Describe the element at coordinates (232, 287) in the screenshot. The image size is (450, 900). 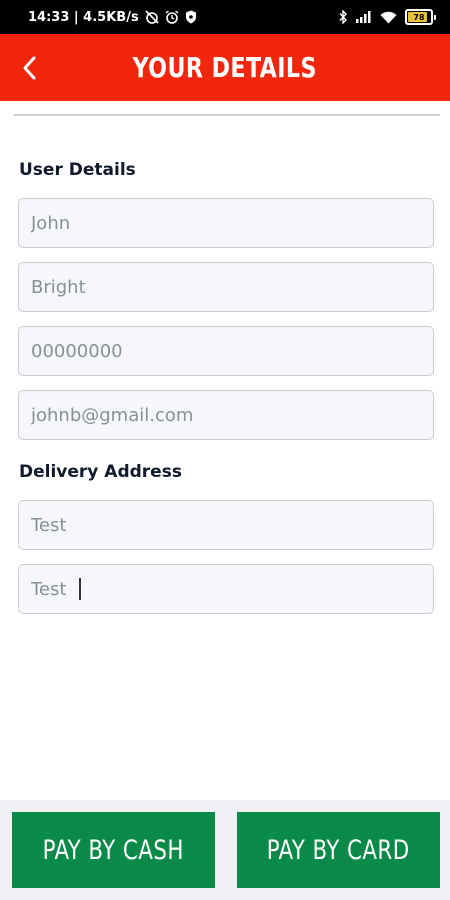
I see `last-name-input` at that location.